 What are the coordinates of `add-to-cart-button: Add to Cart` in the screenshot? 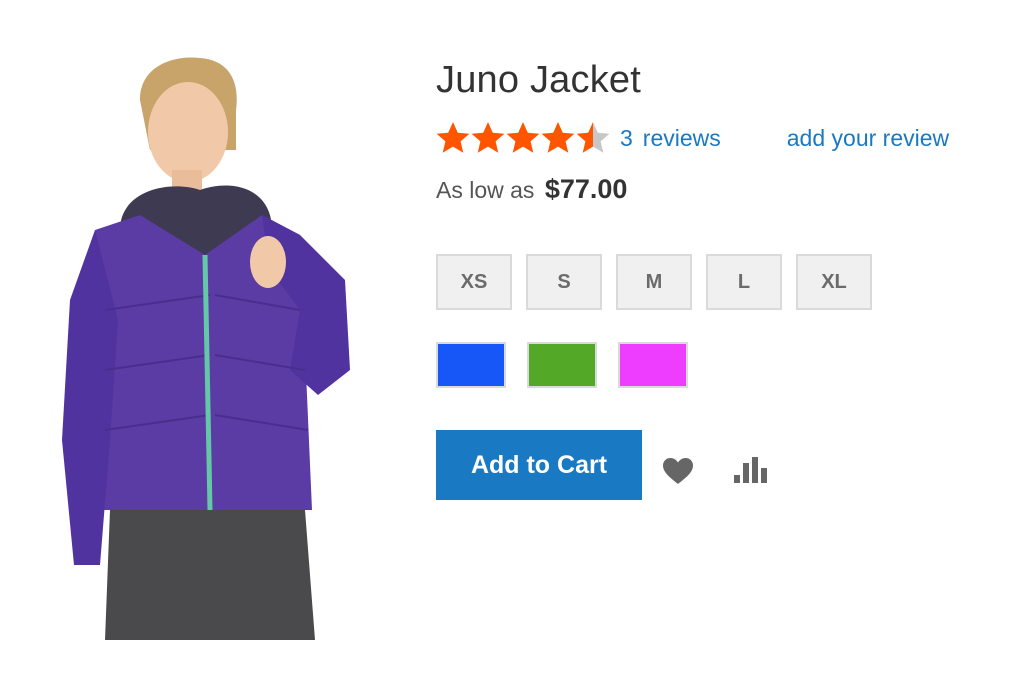 It's located at (539, 465).